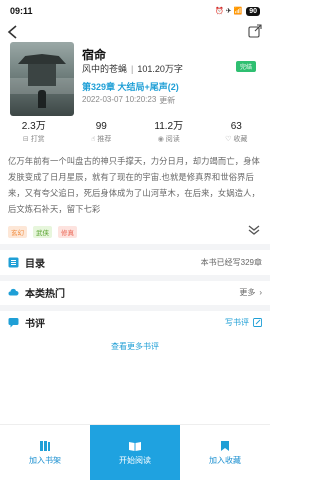  What do you see at coordinates (172, 139) in the screenshot?
I see `stat-label: 阅读` at bounding box center [172, 139].